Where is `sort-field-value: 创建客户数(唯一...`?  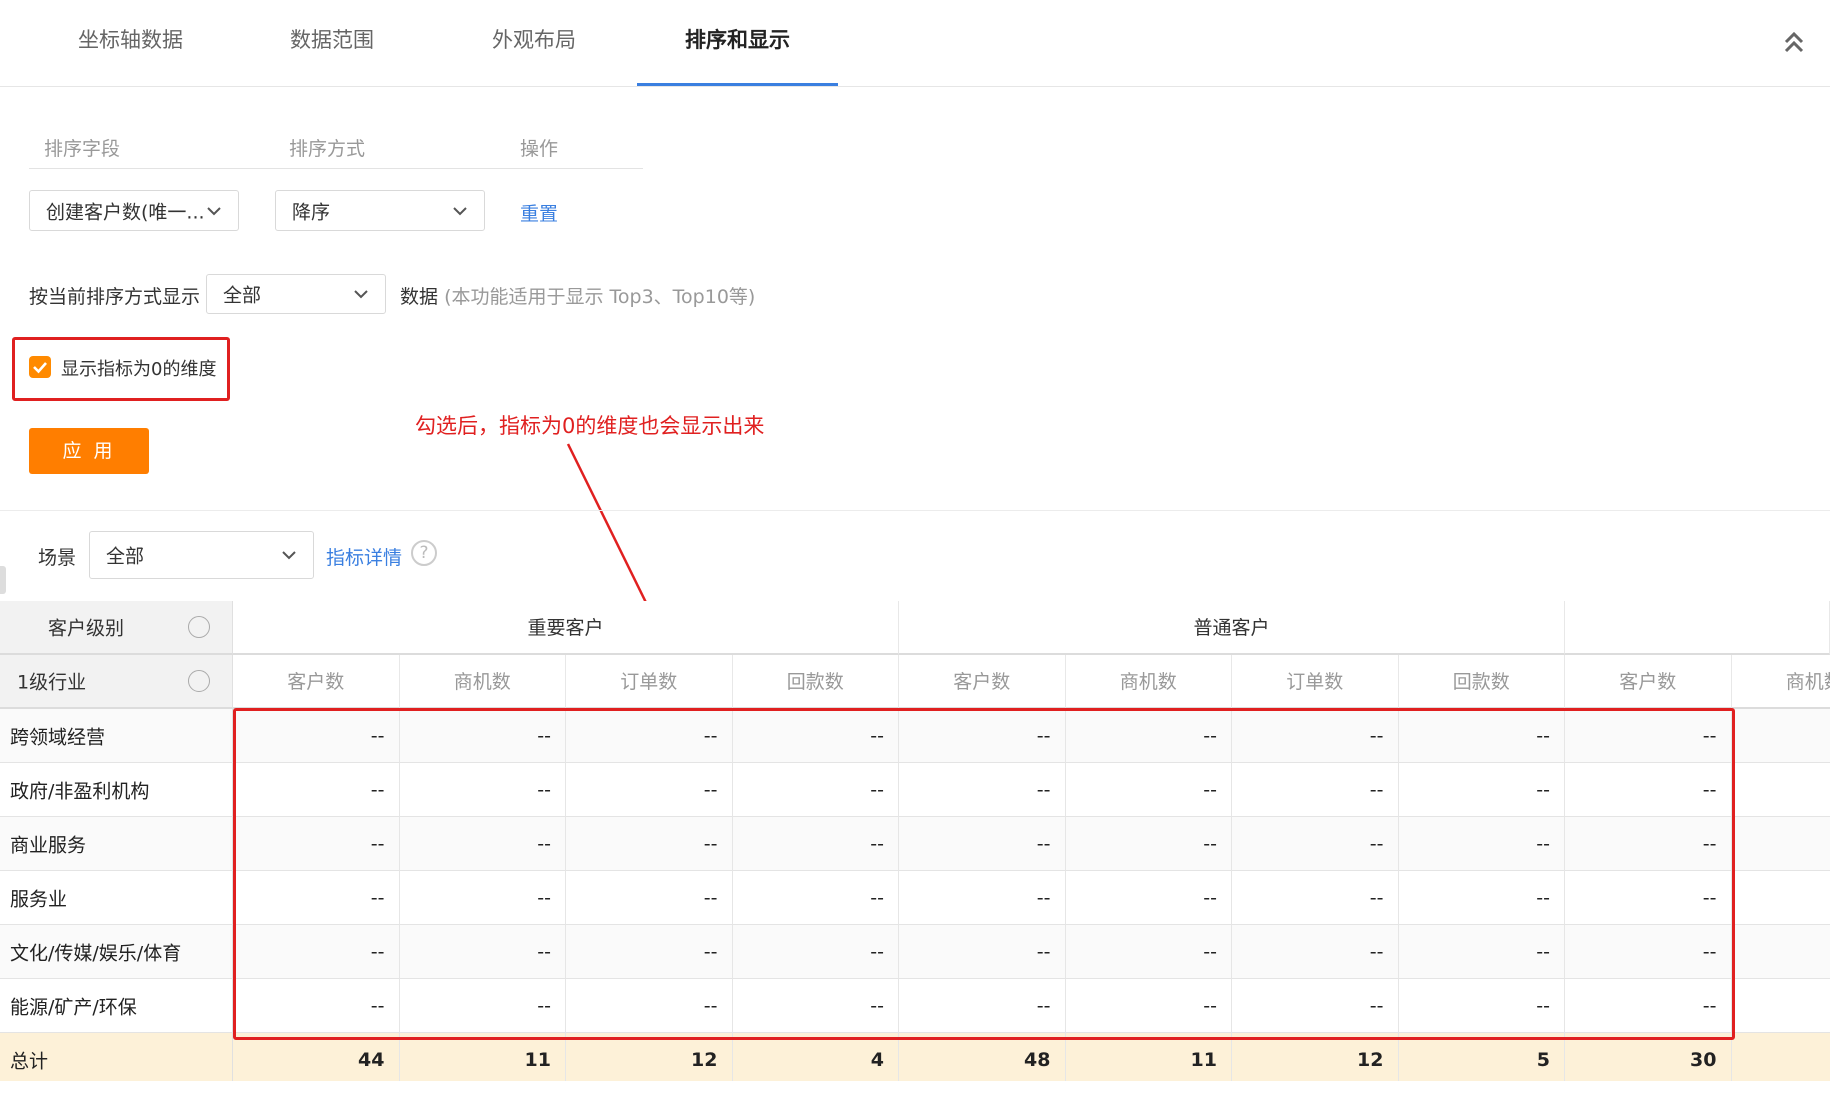
sort-field-value: 创建客户数(唯一... is located at coordinates (125, 212).